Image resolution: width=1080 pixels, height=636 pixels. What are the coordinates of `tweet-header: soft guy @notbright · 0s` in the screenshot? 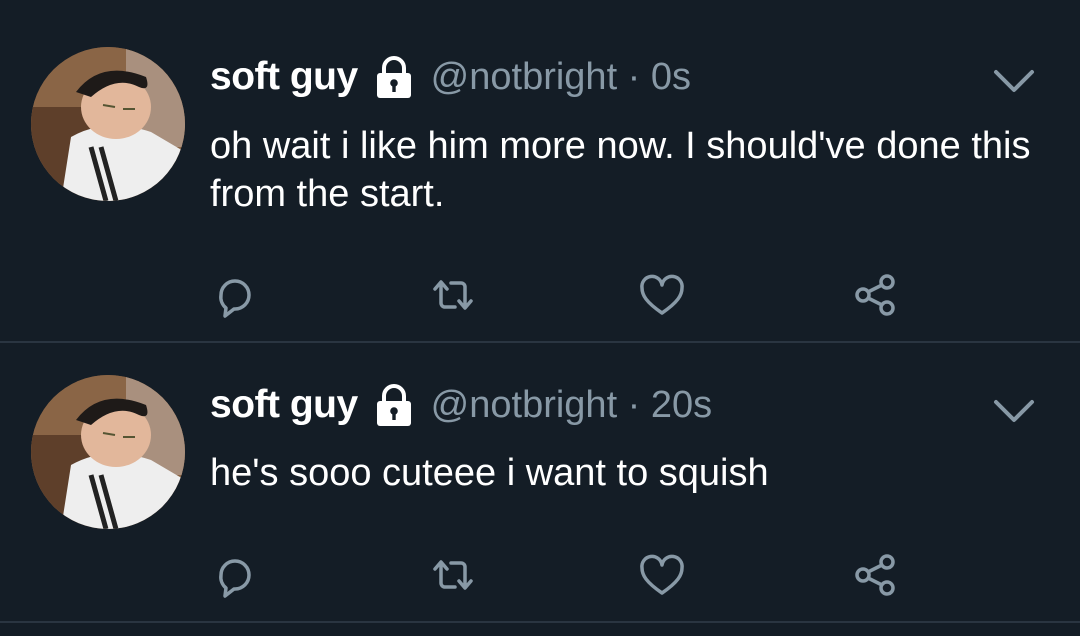 It's located at (450, 77).